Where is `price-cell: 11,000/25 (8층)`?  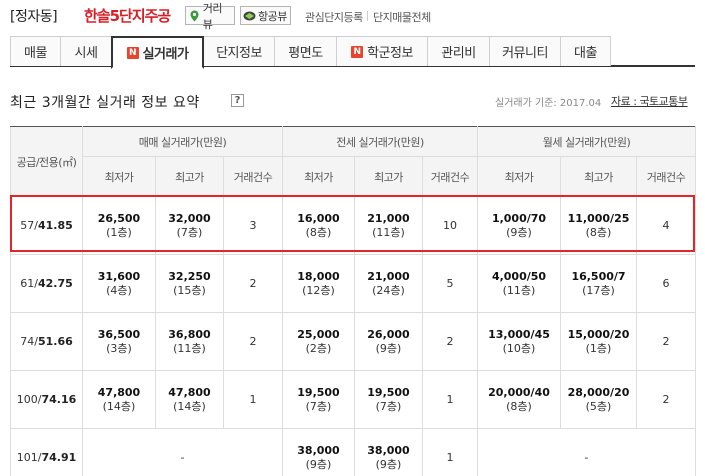 price-cell: 11,000/25 (8층) is located at coordinates (598, 225).